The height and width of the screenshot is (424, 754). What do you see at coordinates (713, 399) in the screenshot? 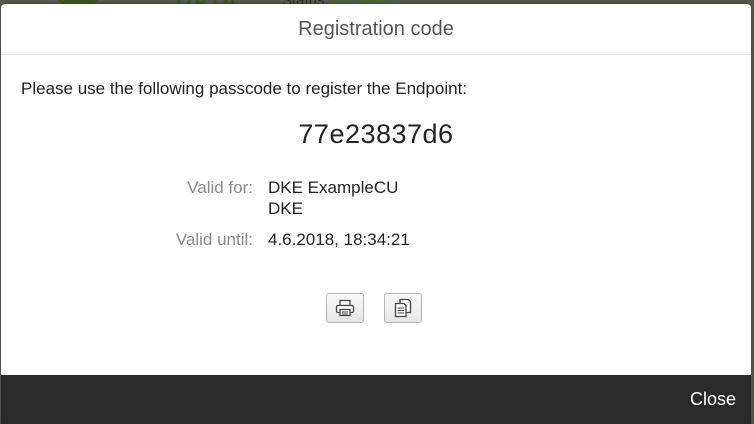
I see `close-button: Close` at bounding box center [713, 399].